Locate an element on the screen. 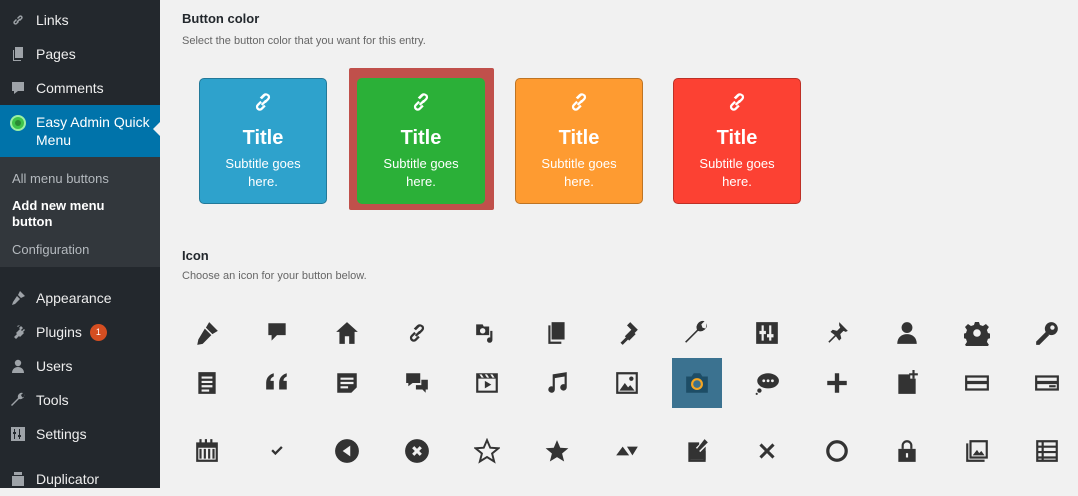 The width and height of the screenshot is (1078, 496). star-empty-icon is located at coordinates (487, 451).